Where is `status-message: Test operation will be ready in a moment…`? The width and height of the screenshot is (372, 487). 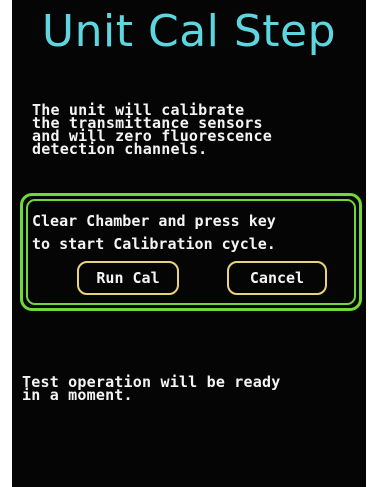 status-message: Test operation will be ready in a moment… is located at coordinates (192, 389).